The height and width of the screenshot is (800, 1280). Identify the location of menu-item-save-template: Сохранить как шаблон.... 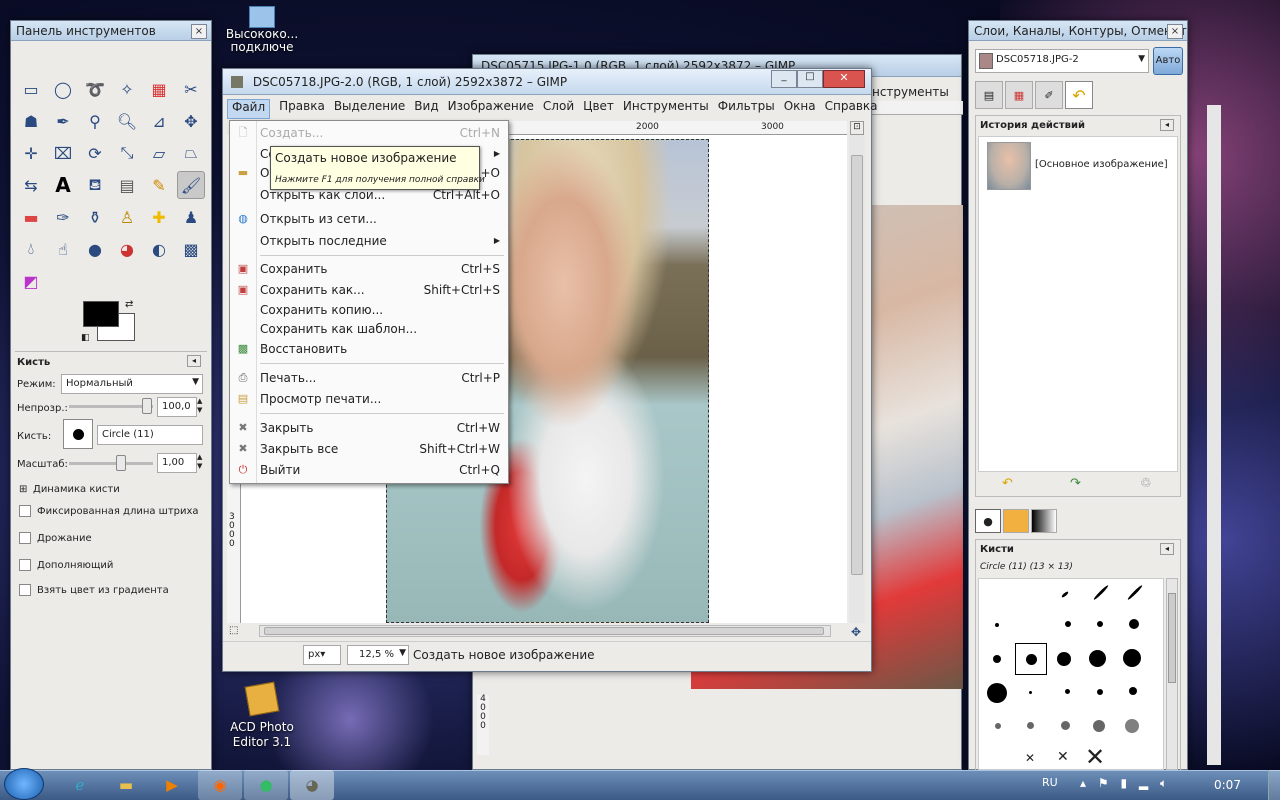
(369, 329).